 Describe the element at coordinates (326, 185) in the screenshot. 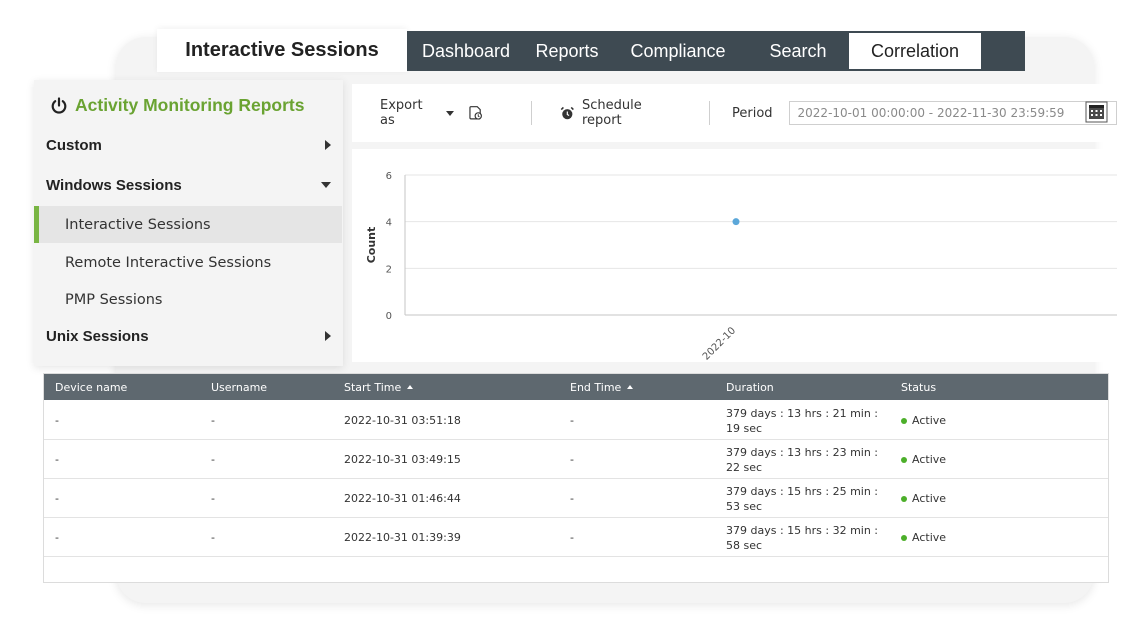

I see `chevron-down-icon` at that location.